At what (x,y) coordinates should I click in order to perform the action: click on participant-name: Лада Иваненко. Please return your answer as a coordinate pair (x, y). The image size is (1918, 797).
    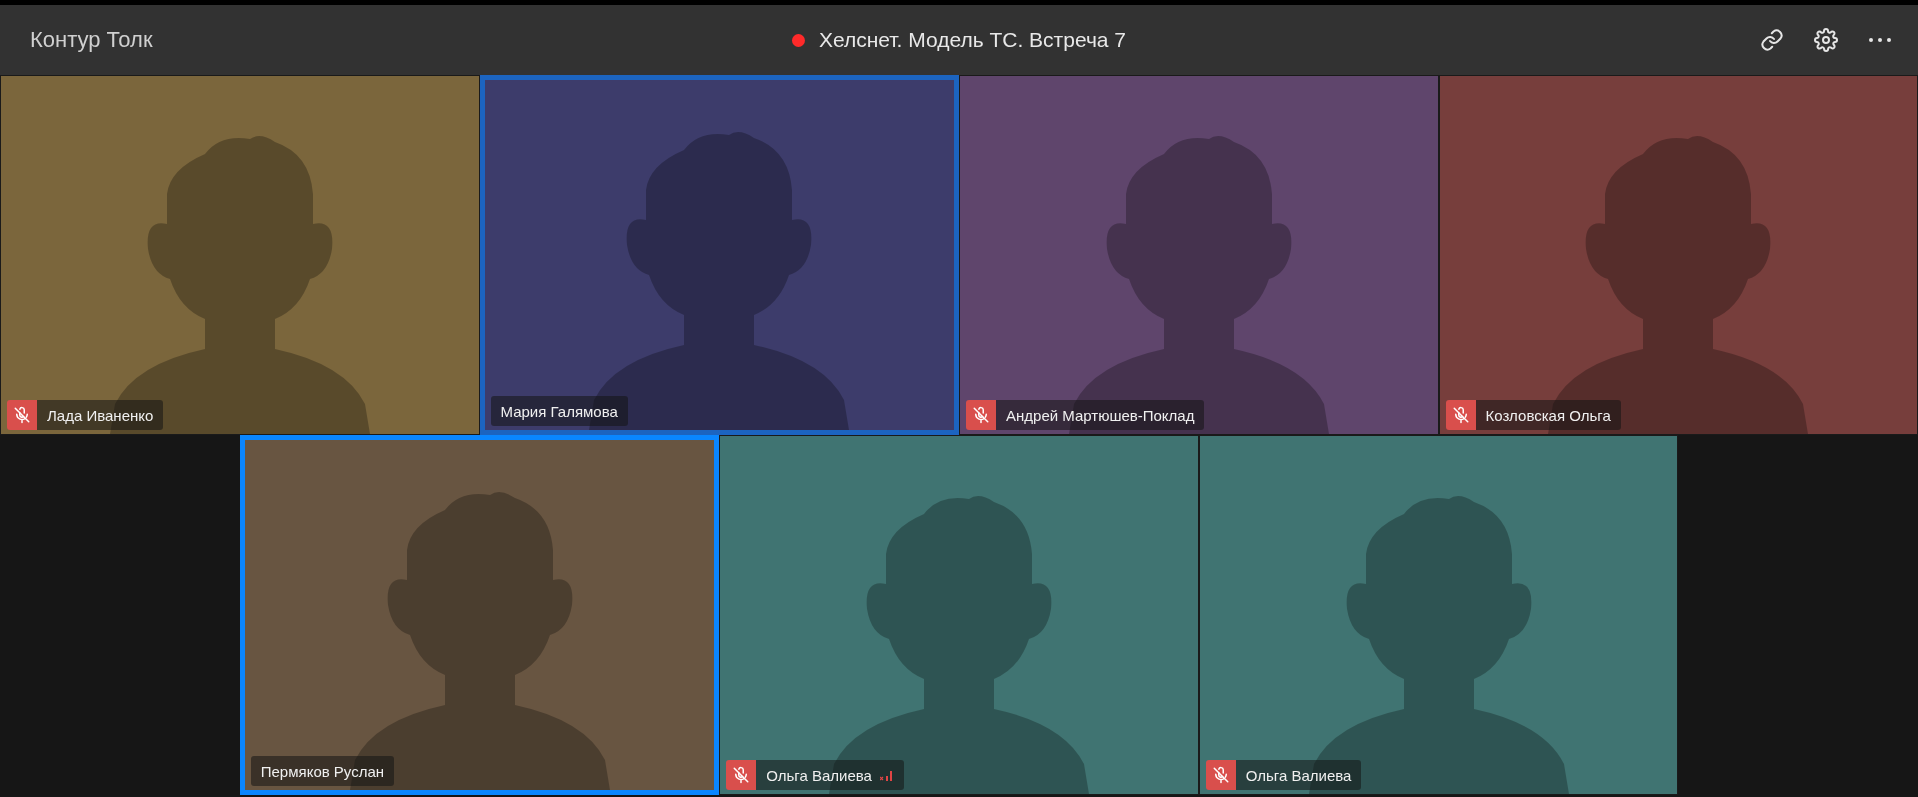
    Looking at the image, I should click on (100, 415).